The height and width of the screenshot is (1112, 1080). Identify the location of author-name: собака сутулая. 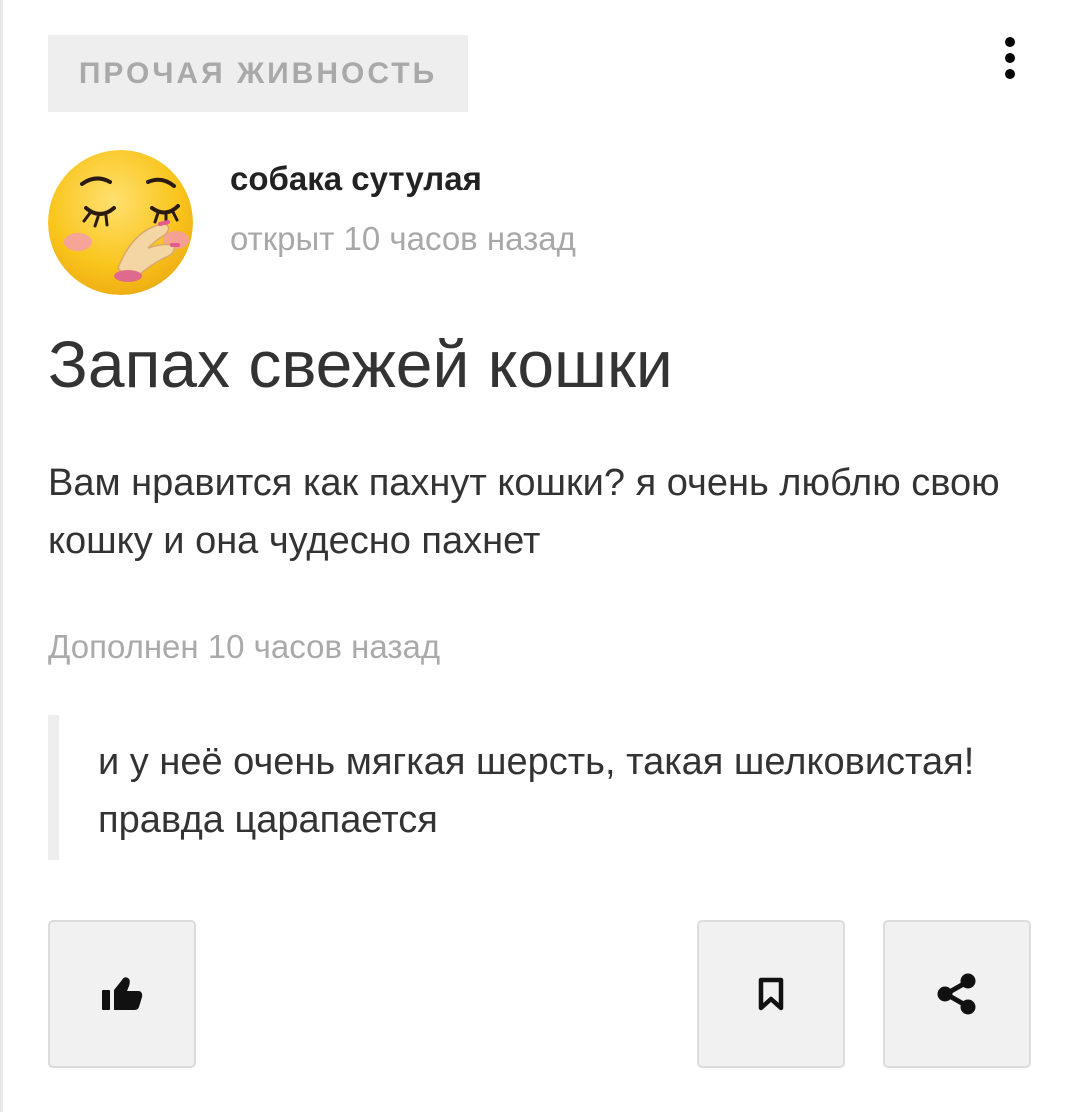
(356, 179).